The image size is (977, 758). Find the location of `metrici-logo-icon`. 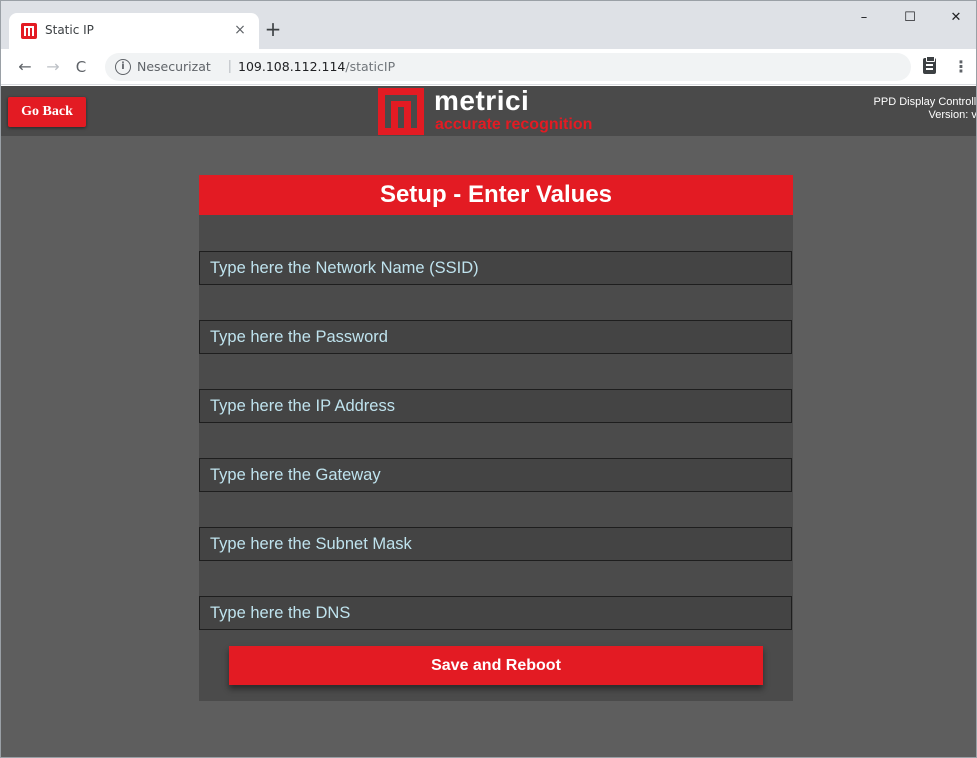

metrici-logo-icon is located at coordinates (29, 31).